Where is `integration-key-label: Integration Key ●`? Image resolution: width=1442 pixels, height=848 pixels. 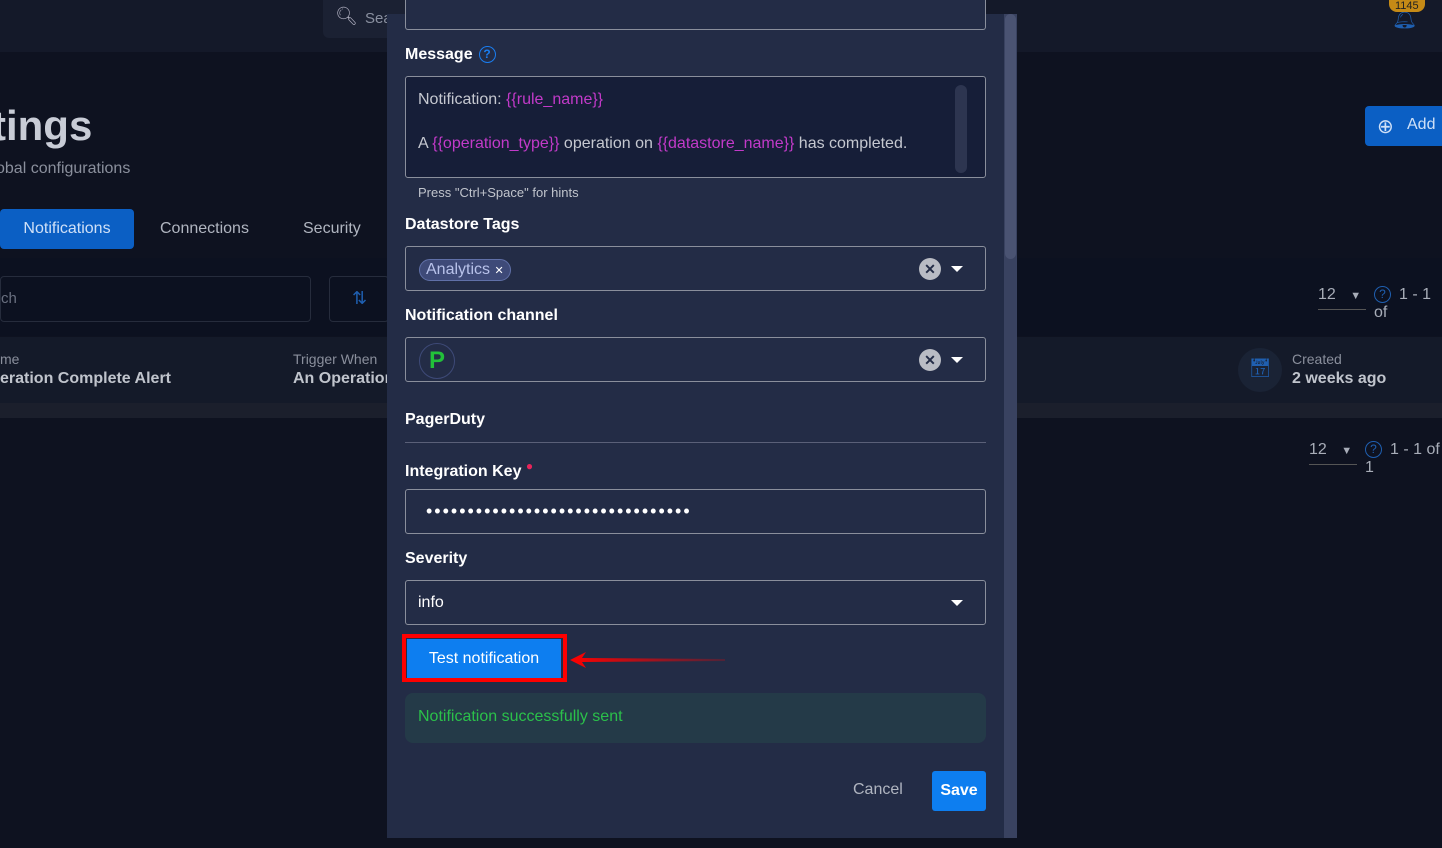
integration-key-label: Integration Key ● is located at coordinates (469, 470).